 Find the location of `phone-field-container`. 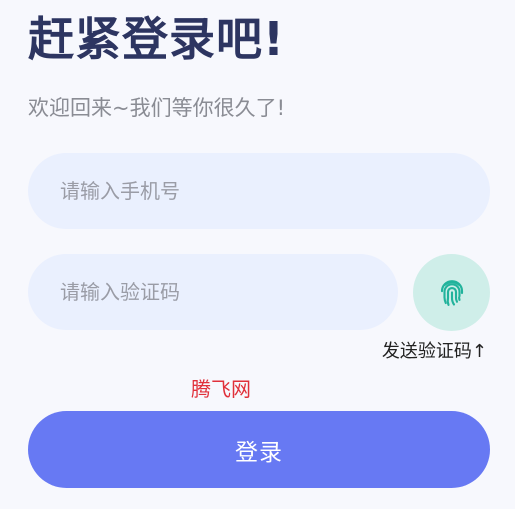

phone-field-container is located at coordinates (259, 191).